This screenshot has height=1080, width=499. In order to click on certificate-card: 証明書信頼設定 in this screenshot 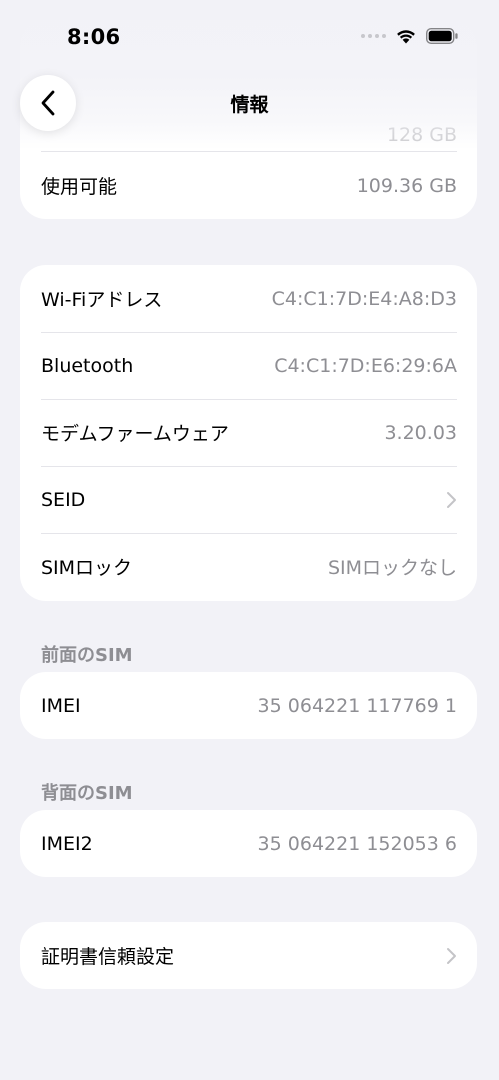, I will do `click(248, 955)`.